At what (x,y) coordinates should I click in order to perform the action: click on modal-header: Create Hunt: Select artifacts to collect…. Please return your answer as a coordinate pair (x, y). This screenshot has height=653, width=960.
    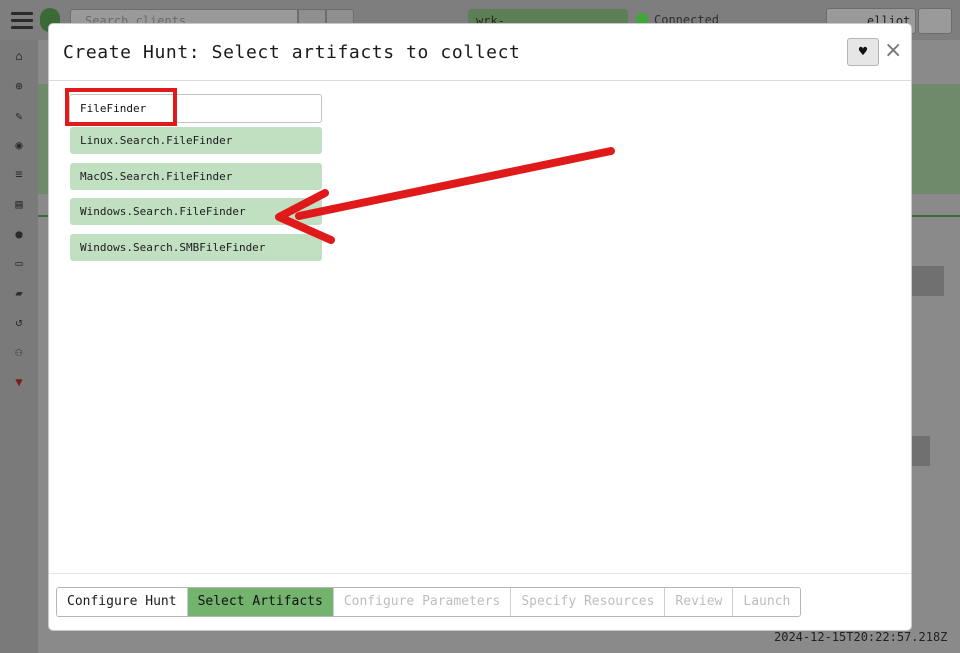
    Looking at the image, I should click on (480, 52).